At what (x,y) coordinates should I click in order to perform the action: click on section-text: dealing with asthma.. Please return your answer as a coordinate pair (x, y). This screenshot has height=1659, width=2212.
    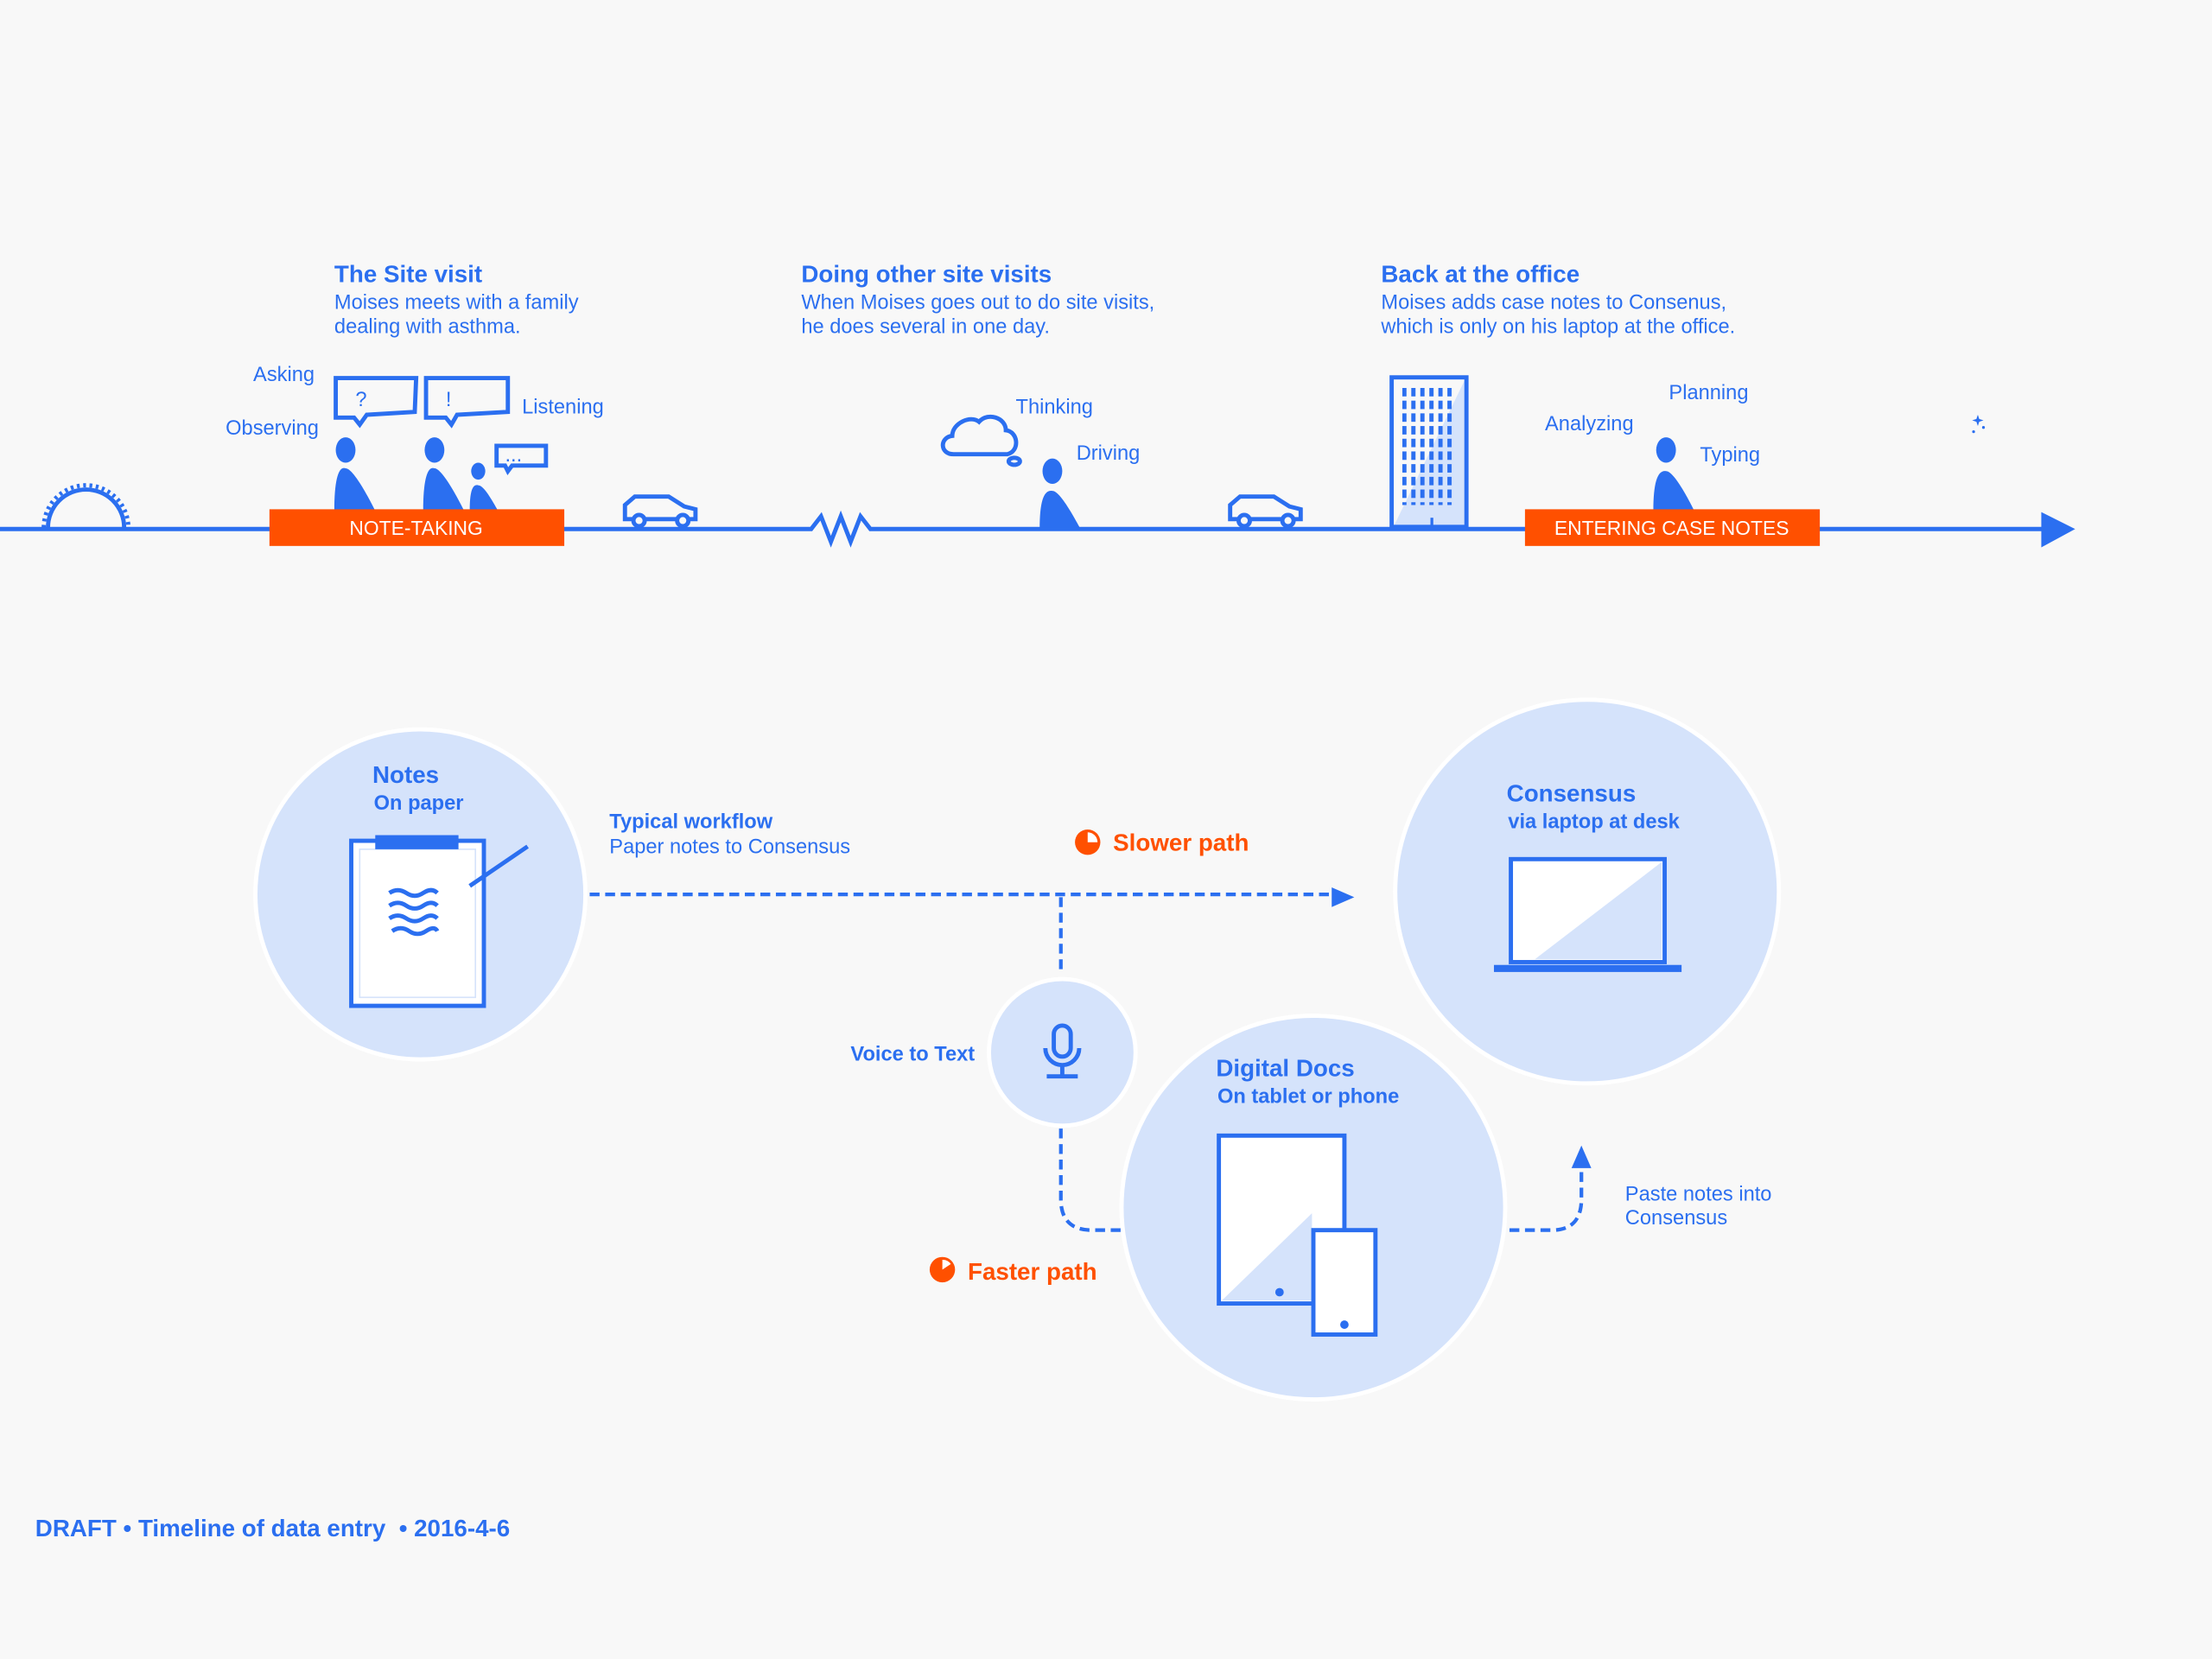
    Looking at the image, I should click on (427, 326).